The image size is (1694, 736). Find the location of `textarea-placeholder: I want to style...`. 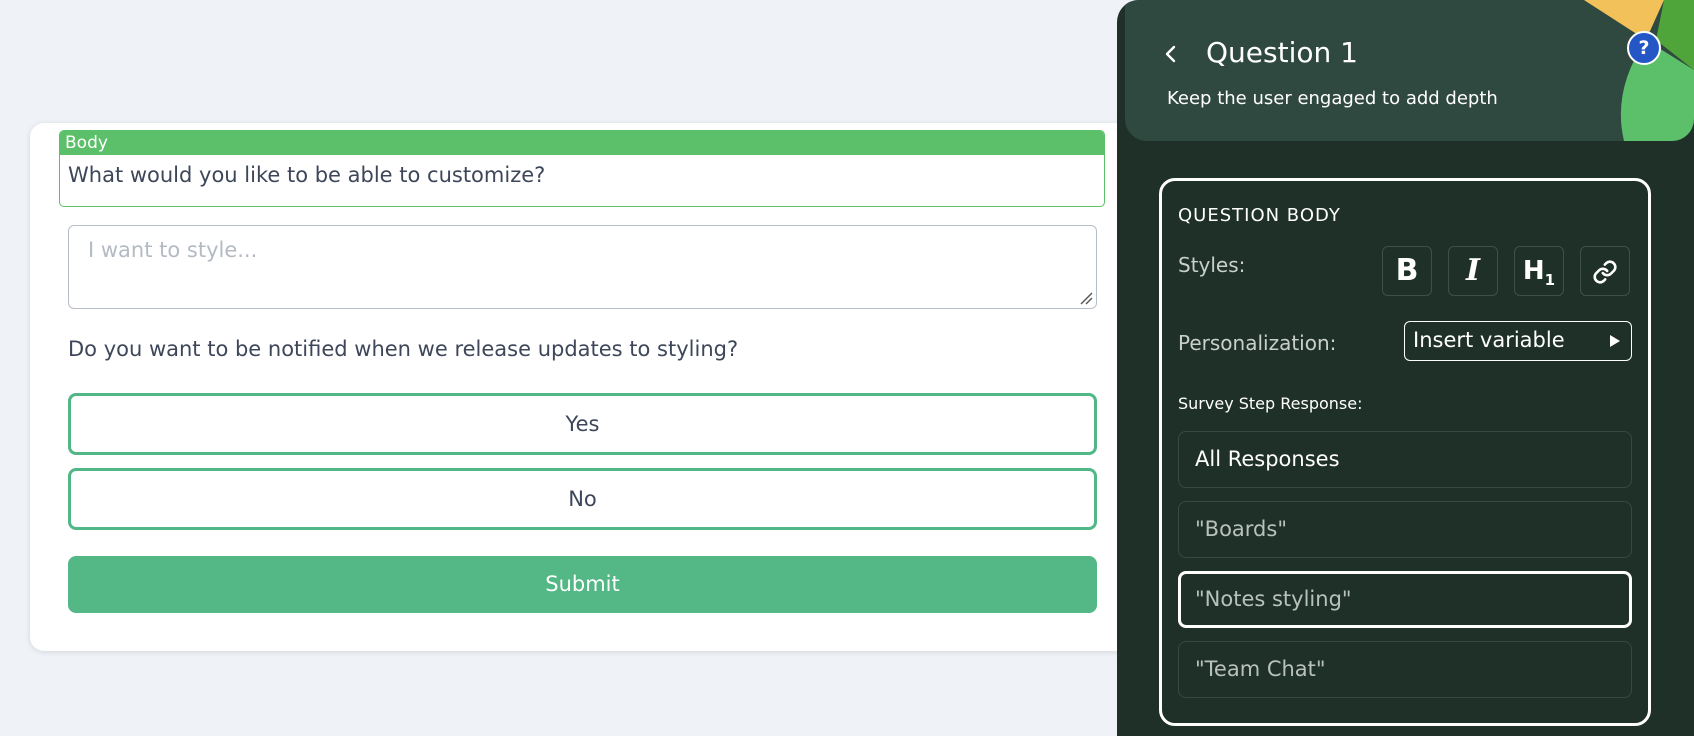

textarea-placeholder: I want to style... is located at coordinates (173, 250).